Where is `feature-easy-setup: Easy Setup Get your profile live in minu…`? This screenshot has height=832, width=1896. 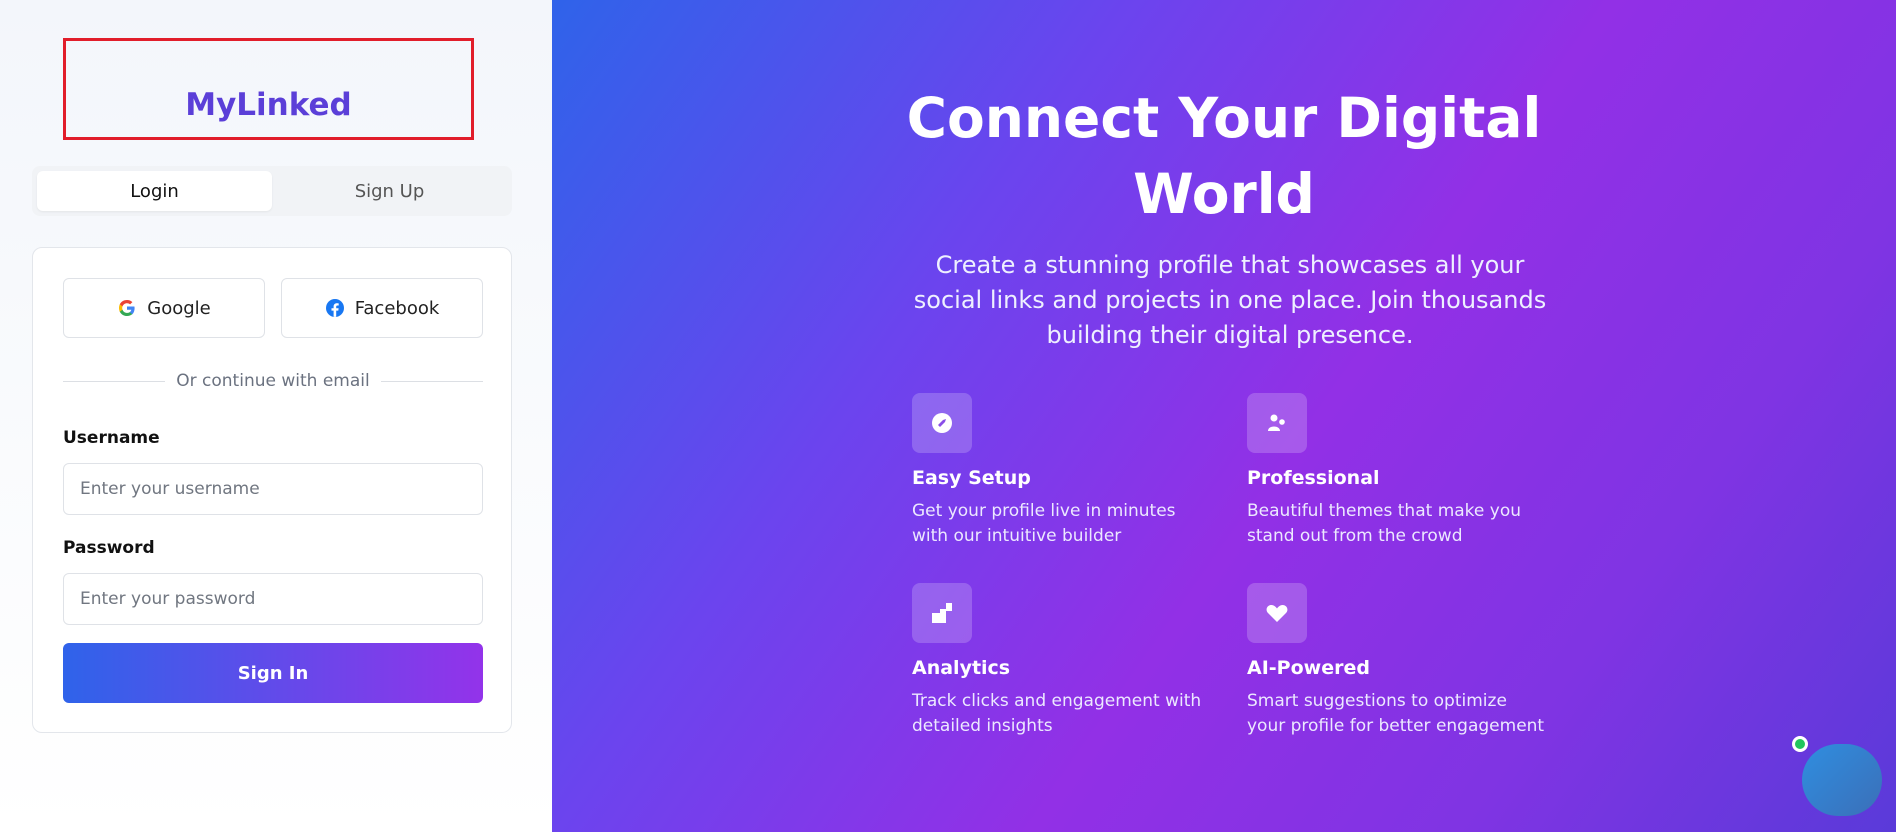 feature-easy-setup: Easy Setup Get your profile live in minu… is located at coordinates (1062, 471).